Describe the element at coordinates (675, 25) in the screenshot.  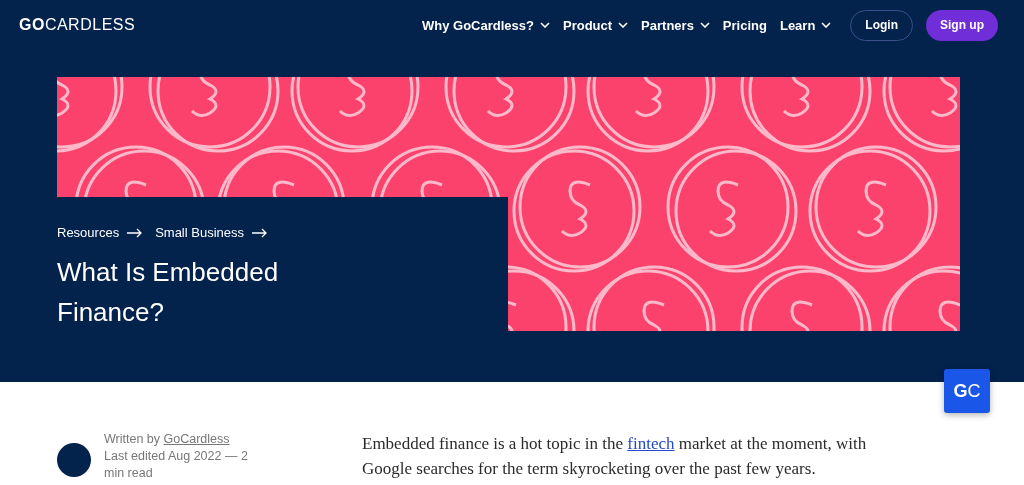
I see `nav-link: Partners` at that location.